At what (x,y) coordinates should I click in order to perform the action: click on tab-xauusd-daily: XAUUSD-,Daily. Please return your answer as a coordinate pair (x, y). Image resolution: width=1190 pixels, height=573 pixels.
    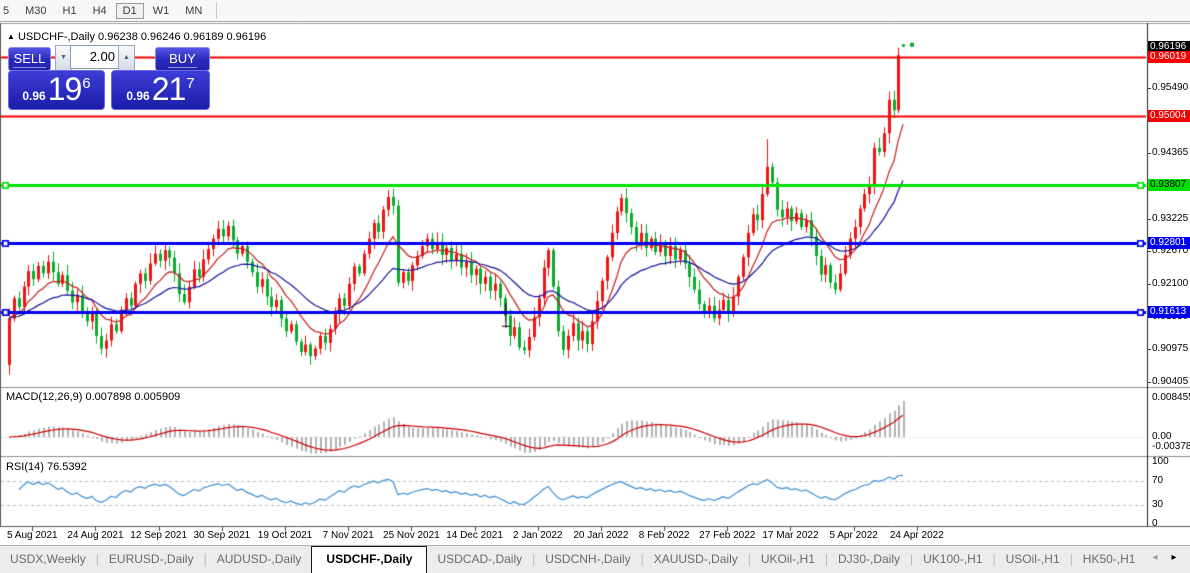
    Looking at the image, I should click on (696, 558).